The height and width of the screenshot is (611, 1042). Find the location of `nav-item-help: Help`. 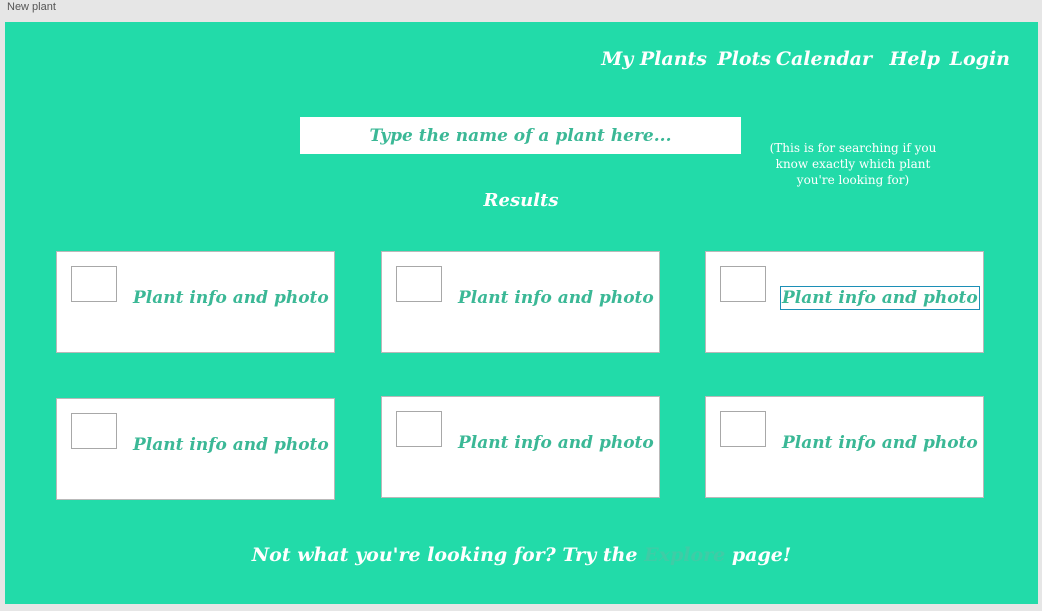

nav-item-help: Help is located at coordinates (914, 59).